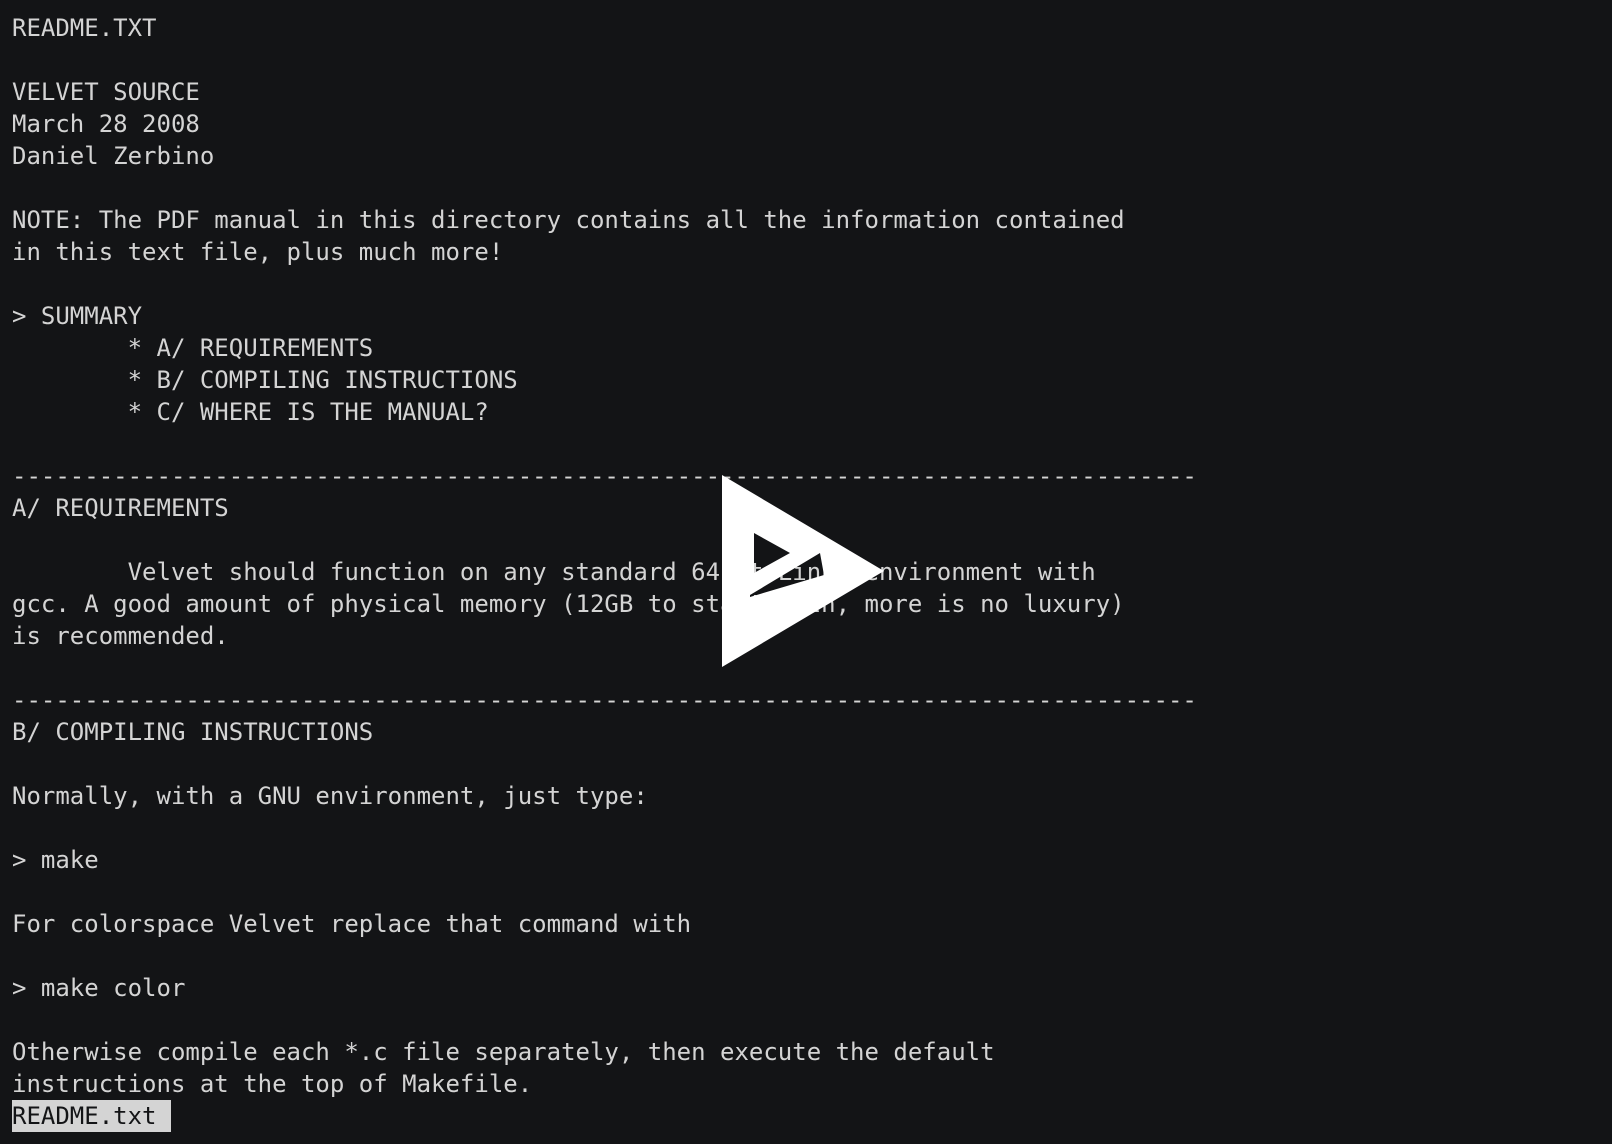  Describe the element at coordinates (99, 988) in the screenshot. I see `text-line: > make color` at that location.